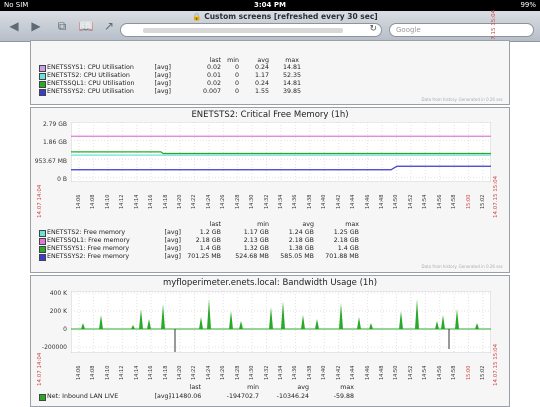  What do you see at coordinates (468, 372) in the screenshot?
I see `x-tick: 15:00` at bounding box center [468, 372].